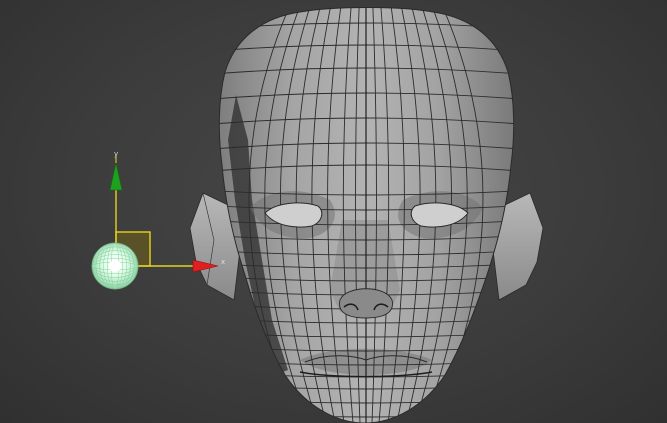  I want to click on y-axis-label: y, so click(116, 154).